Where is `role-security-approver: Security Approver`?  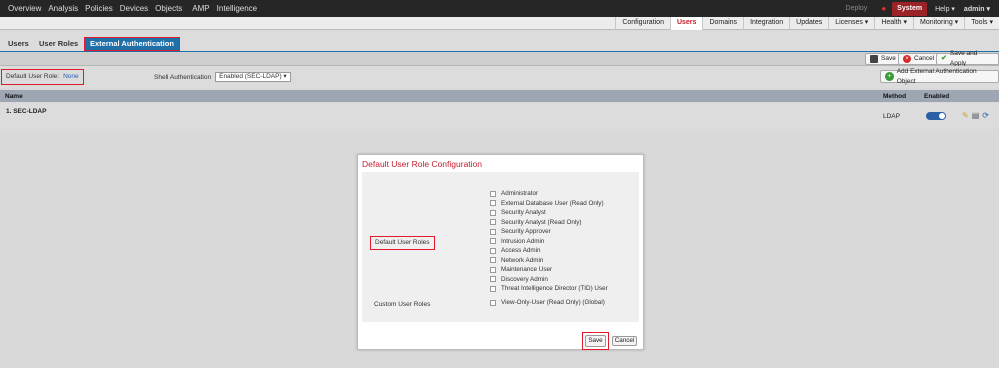
role-security-approver: Security Approver is located at coordinates (549, 232).